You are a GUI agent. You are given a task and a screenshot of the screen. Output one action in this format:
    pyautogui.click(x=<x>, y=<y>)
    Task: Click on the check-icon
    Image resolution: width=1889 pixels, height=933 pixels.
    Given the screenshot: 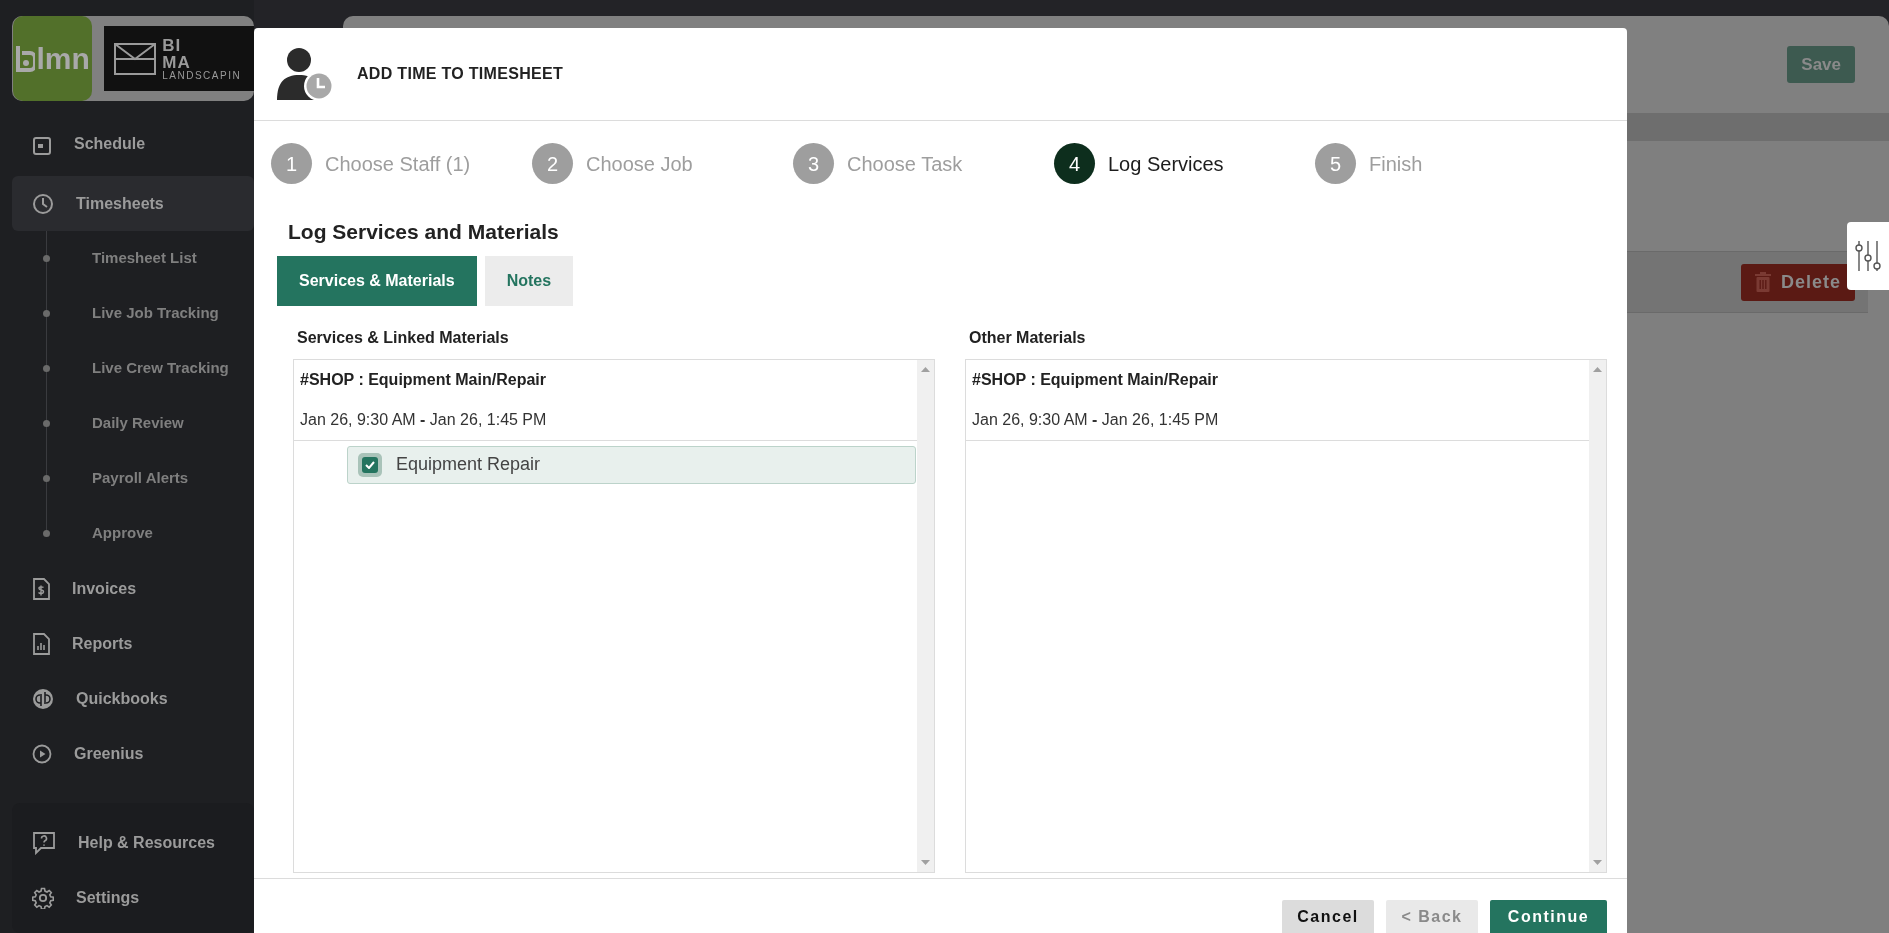 What is the action you would take?
    pyautogui.click(x=370, y=464)
    